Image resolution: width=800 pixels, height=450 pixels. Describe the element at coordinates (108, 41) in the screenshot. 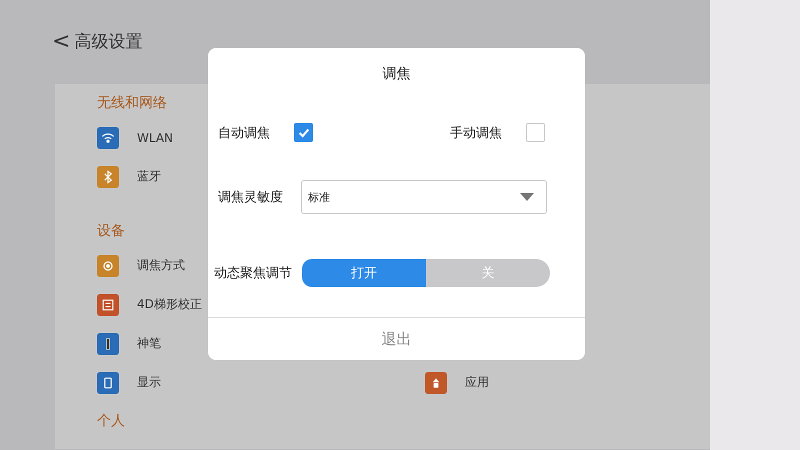

I see `page-title: 高级设置` at that location.